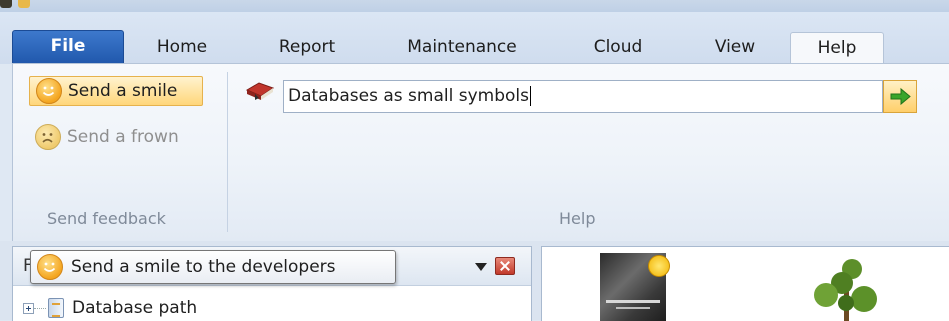  I want to click on help-group-label: Help, so click(577, 218).